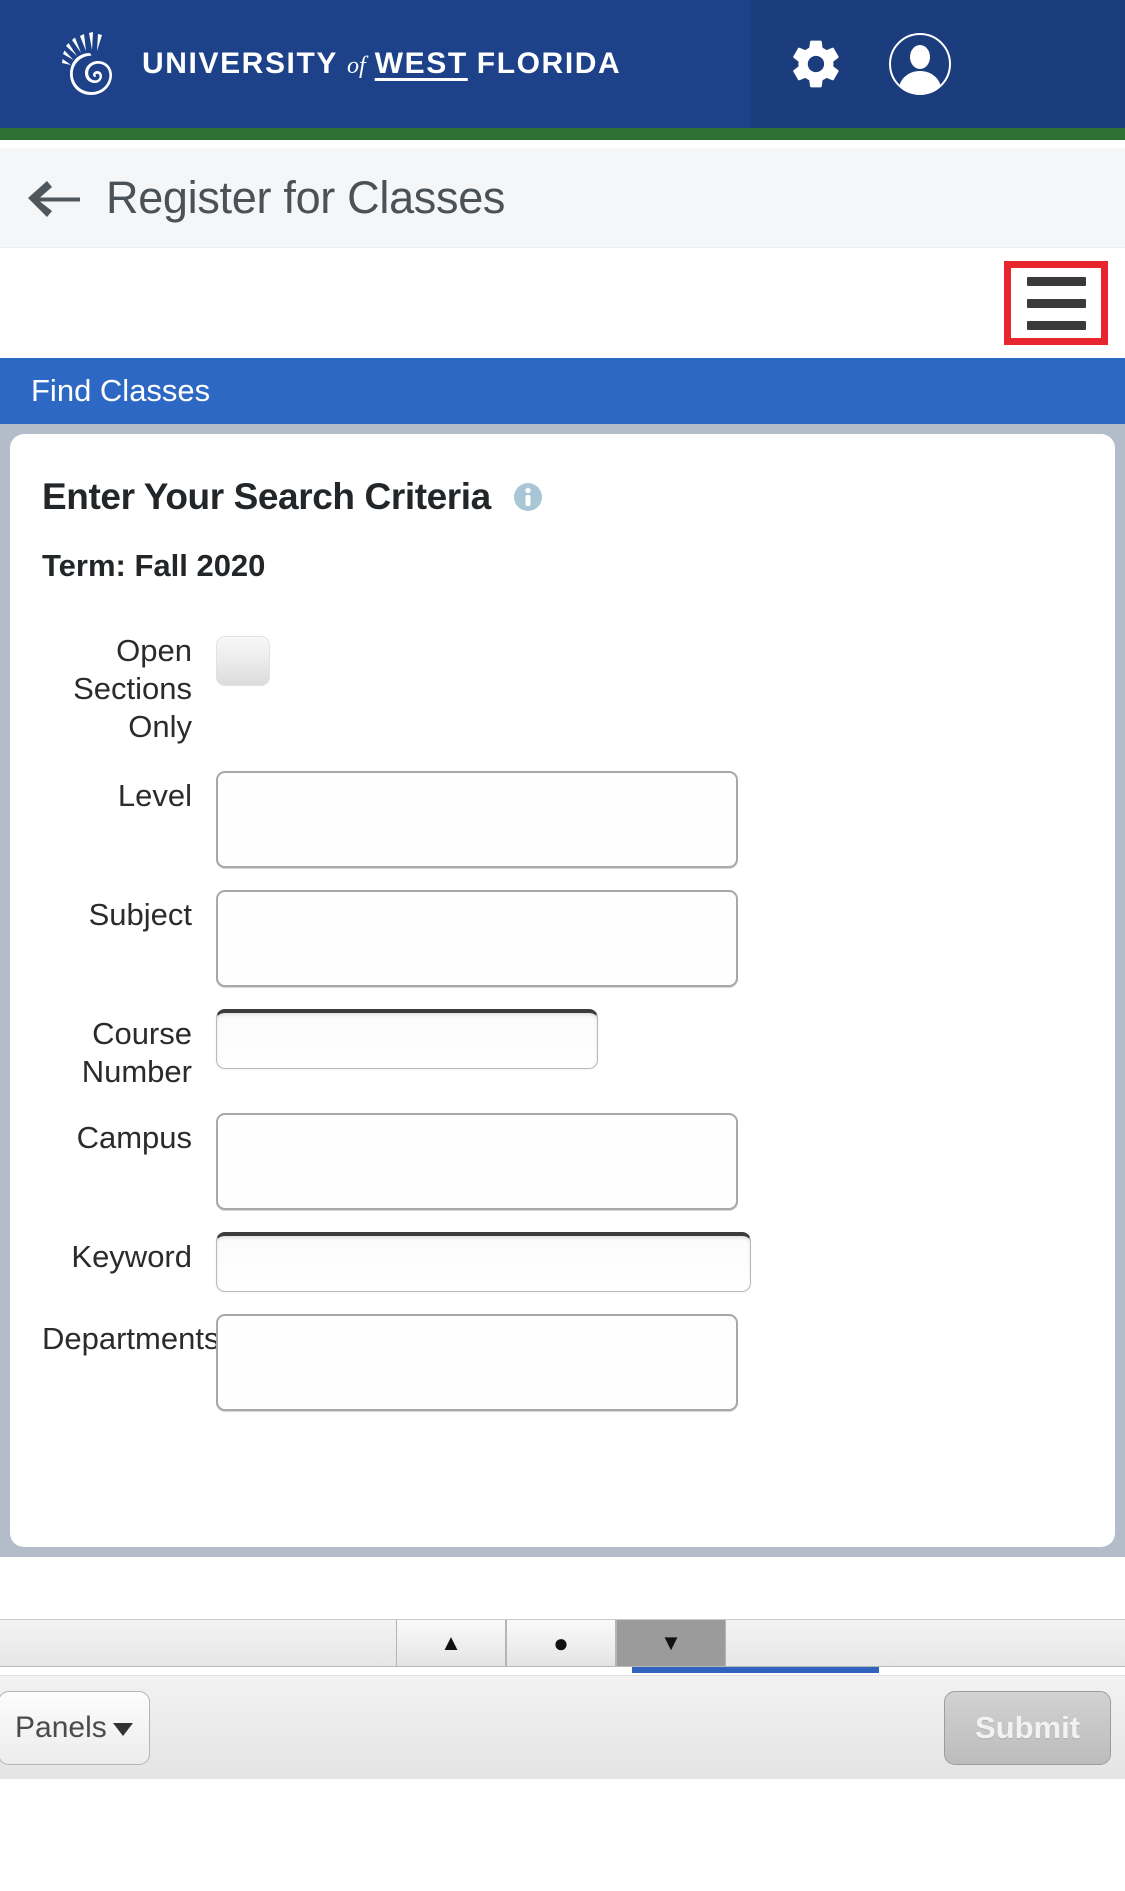 The width and height of the screenshot is (1125, 1891). I want to click on user-avatar-icon, so click(920, 64).